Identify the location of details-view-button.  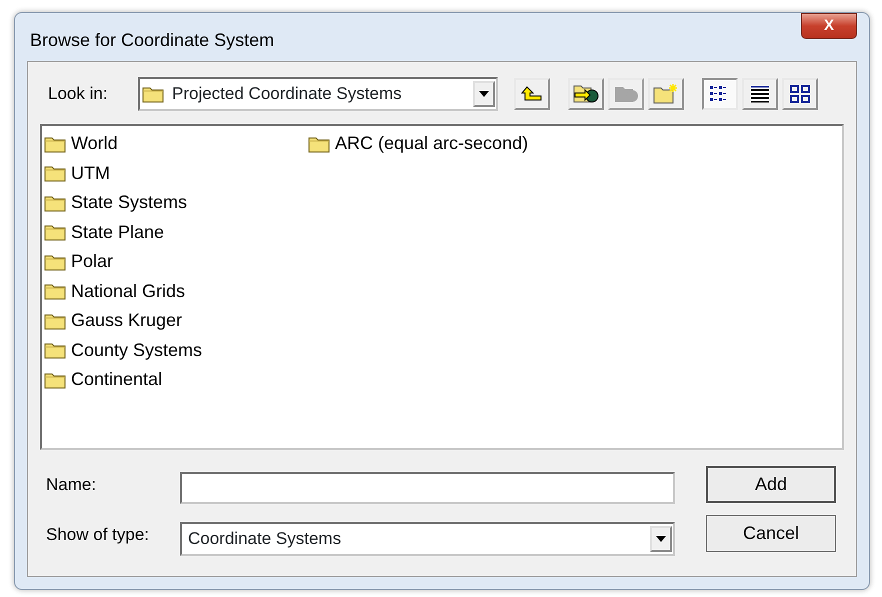
(760, 94).